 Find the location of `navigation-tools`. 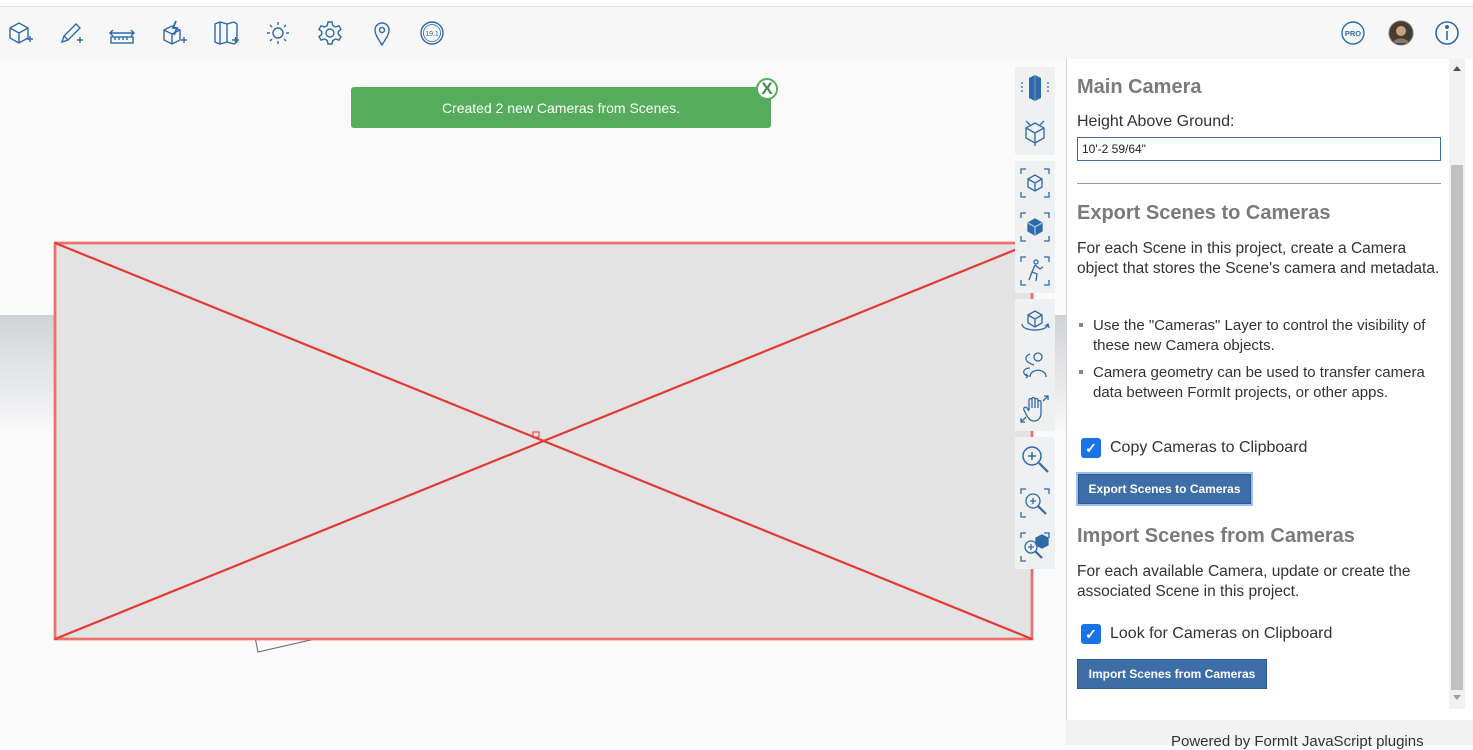

navigation-tools is located at coordinates (1035, 321).